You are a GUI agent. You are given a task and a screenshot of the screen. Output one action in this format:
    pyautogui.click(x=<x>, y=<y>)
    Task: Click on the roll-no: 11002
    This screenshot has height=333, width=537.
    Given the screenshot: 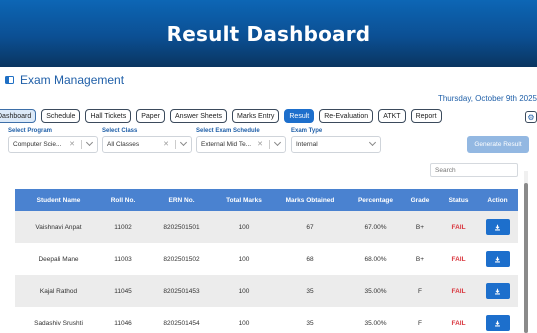 What is the action you would take?
    pyautogui.click(x=123, y=227)
    